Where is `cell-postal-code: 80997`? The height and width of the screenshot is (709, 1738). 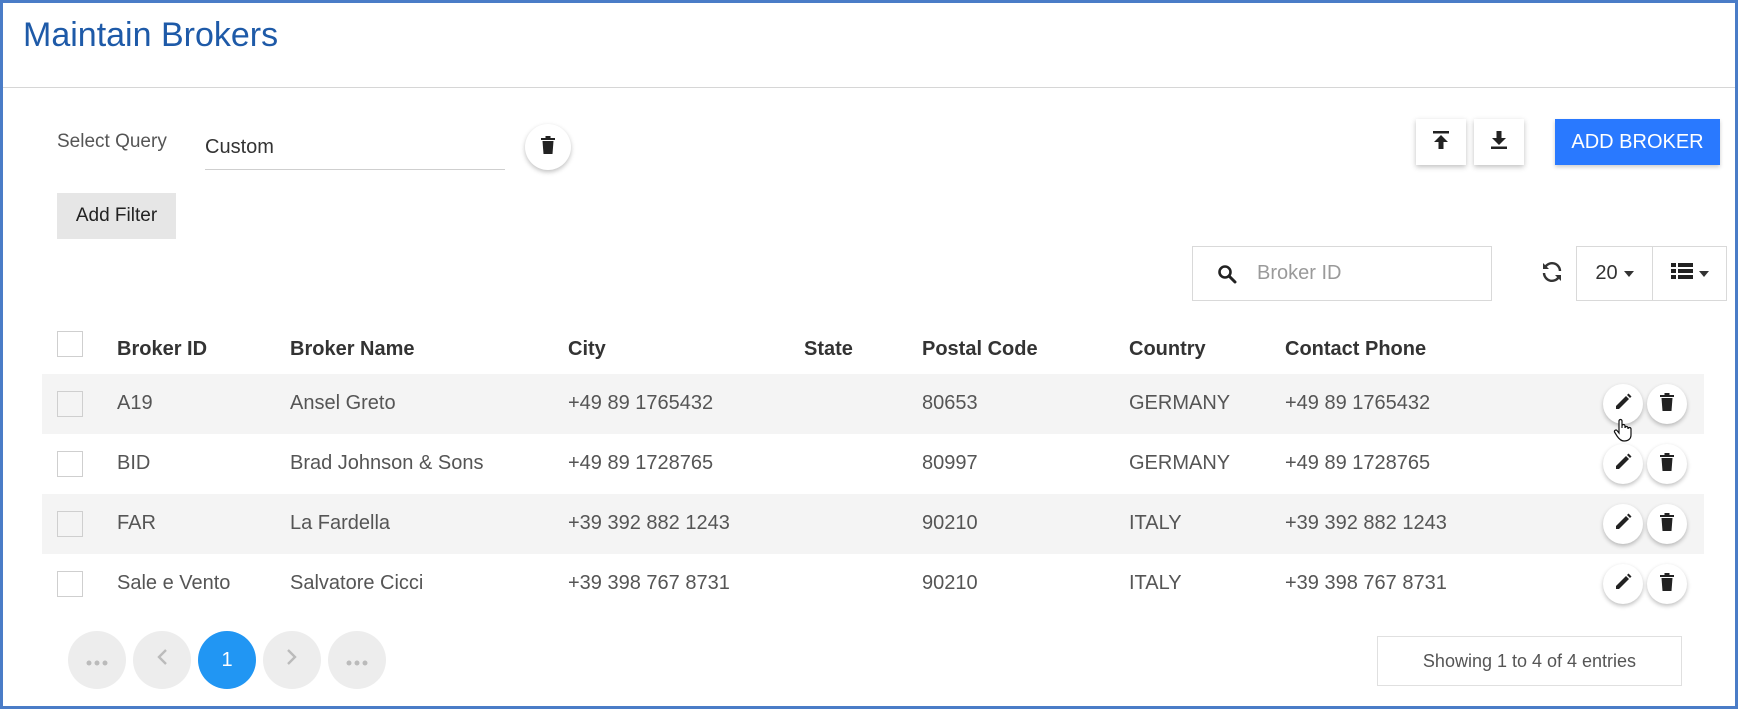
cell-postal-code: 80997 is located at coordinates (950, 463).